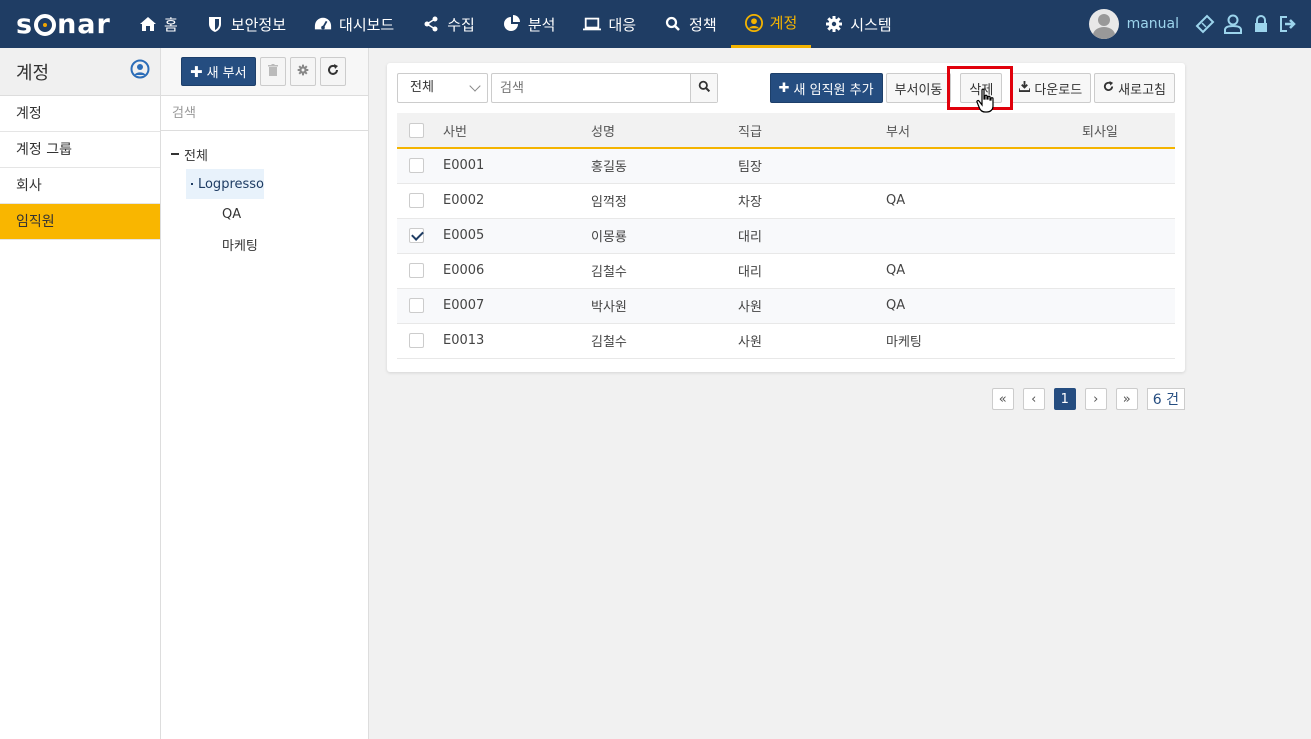  I want to click on user-outline-icon, so click(1233, 24).